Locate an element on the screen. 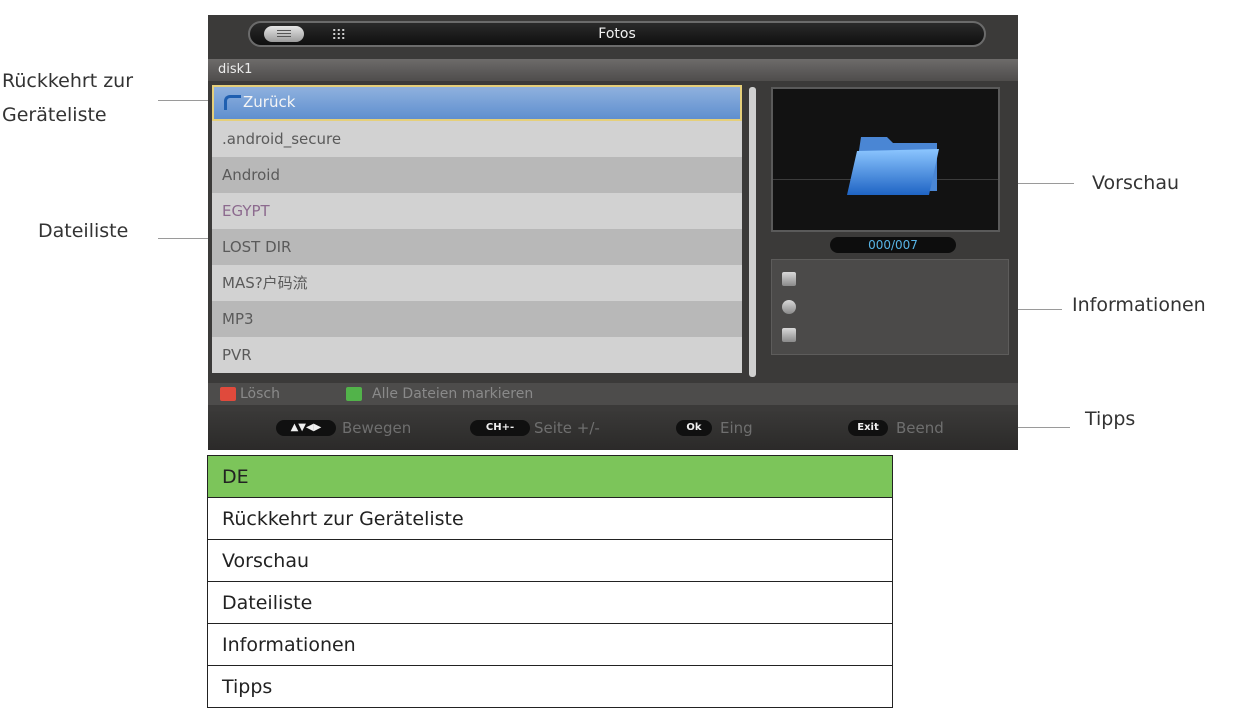 This screenshot has height=720, width=1243. table-header-row: DE is located at coordinates (550, 476).